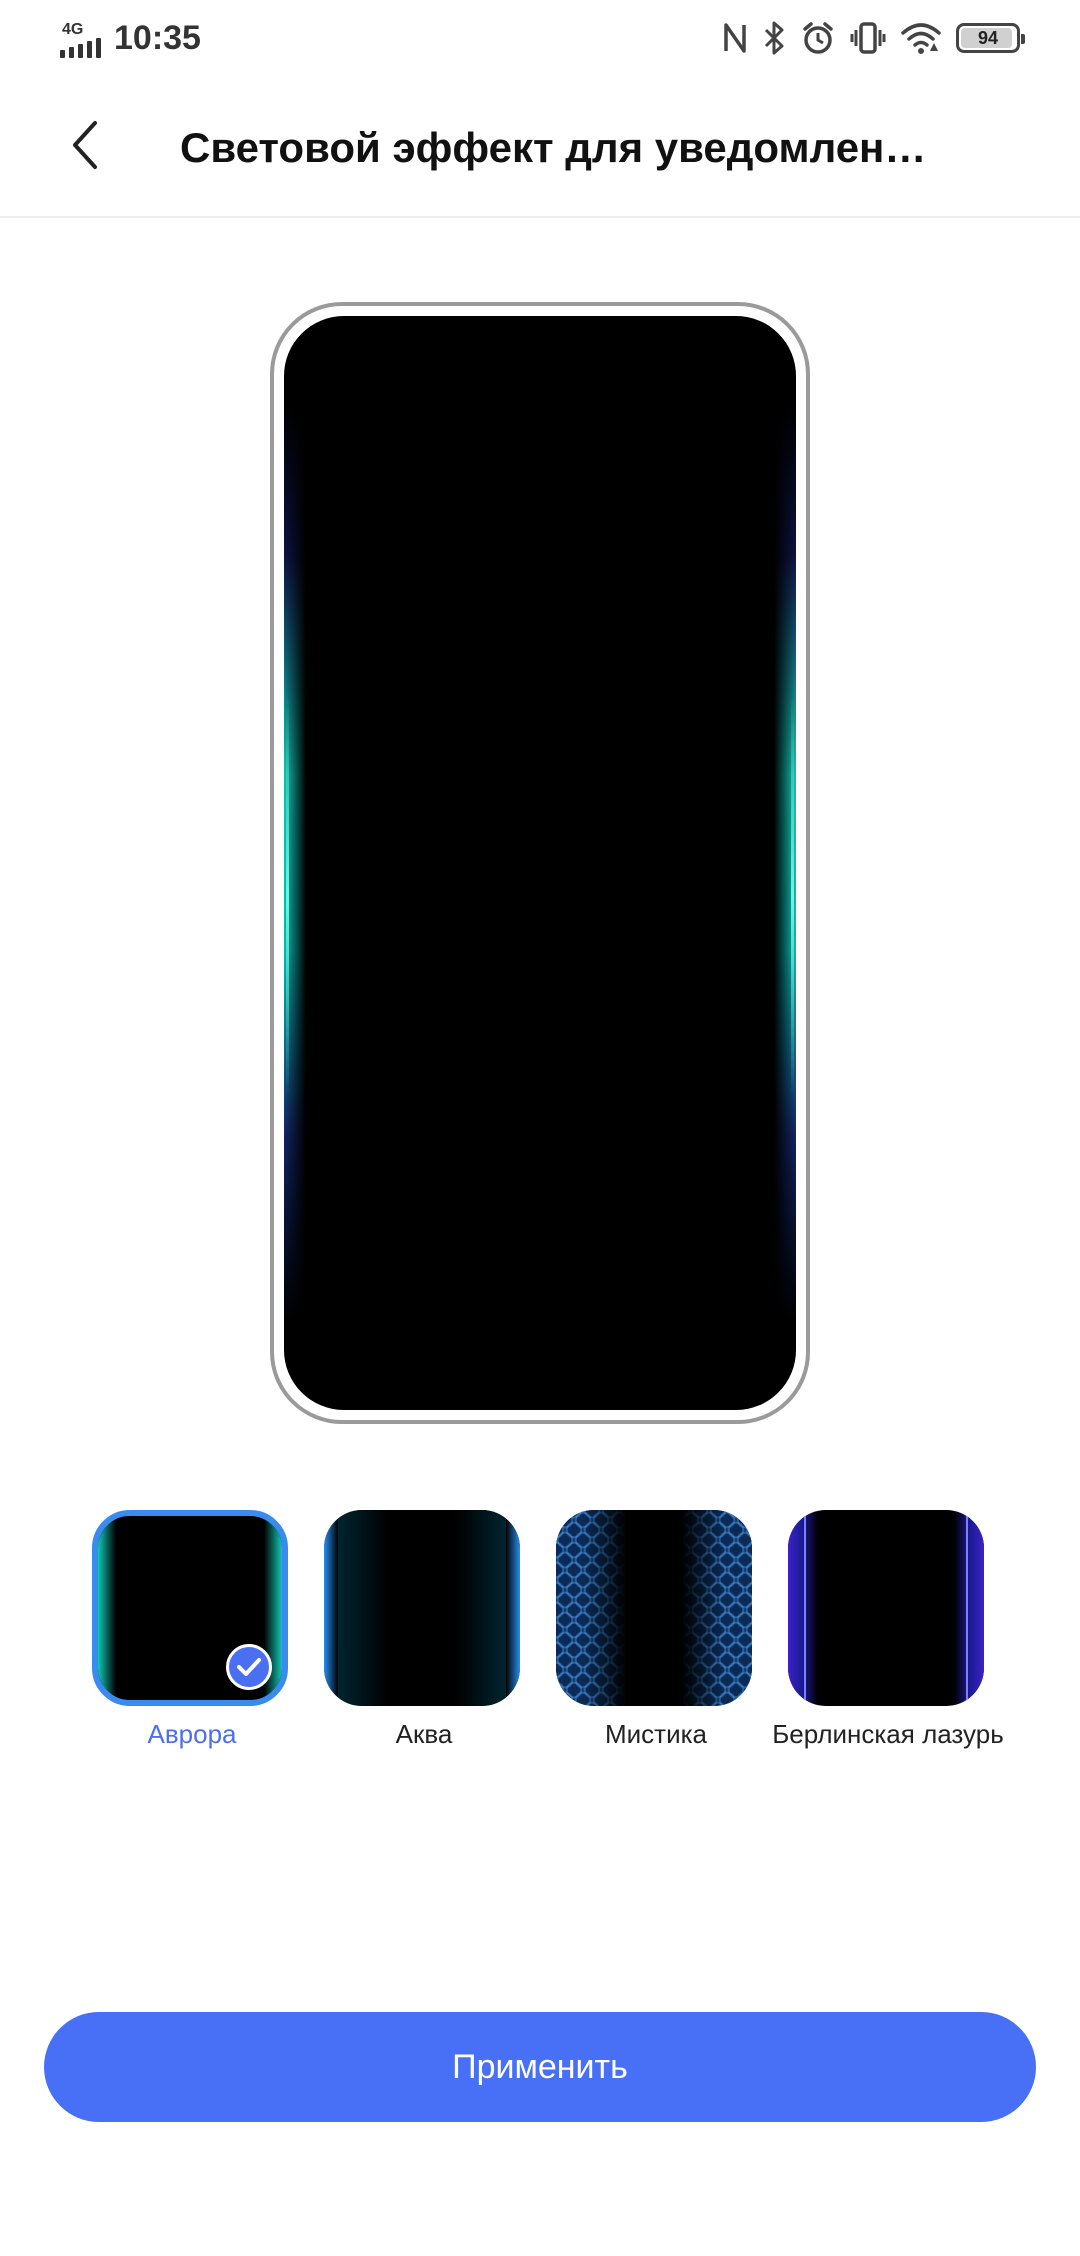 This screenshot has width=1080, height=2256. I want to click on effect-option-berlin-azure: Берлинская лазурь, so click(888, 1630).